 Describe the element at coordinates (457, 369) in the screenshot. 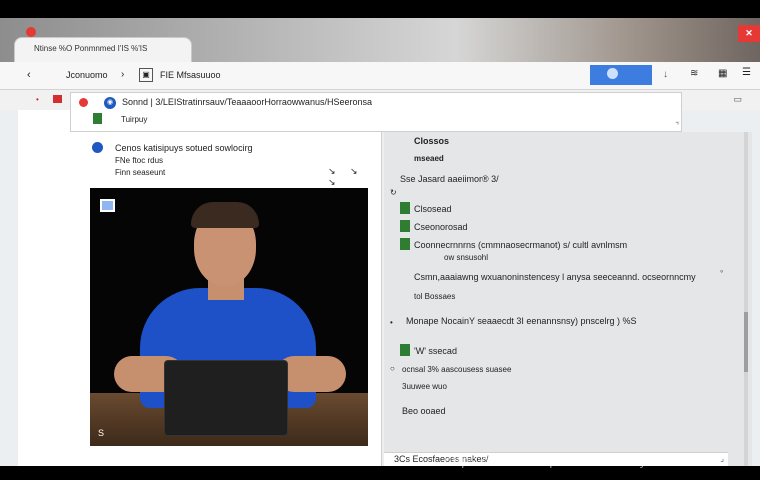

I see `right-sub-4: ocnsal 3% aascousess suasee` at that location.